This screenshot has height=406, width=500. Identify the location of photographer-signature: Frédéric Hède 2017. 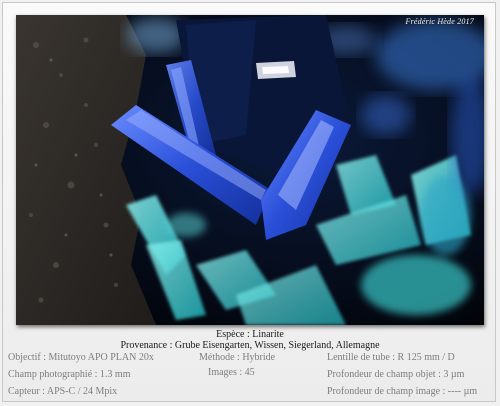
(439, 21).